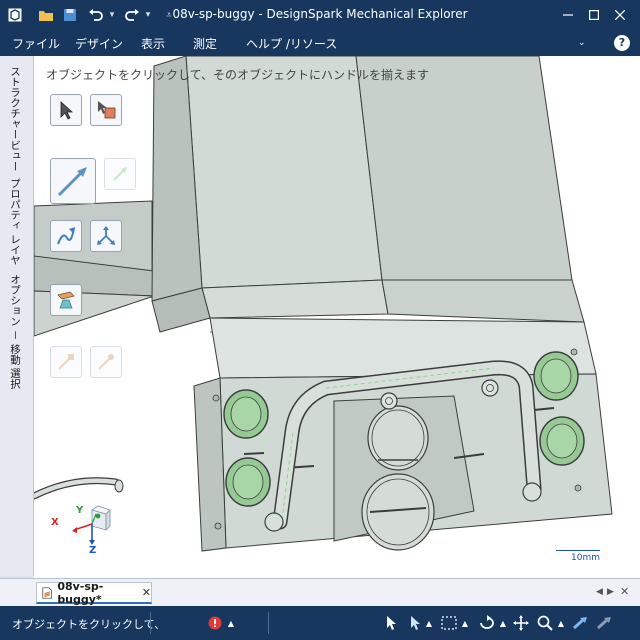 This screenshot has height=640, width=640. Describe the element at coordinates (36, 43) in the screenshot. I see `menu-file: ファイル` at that location.